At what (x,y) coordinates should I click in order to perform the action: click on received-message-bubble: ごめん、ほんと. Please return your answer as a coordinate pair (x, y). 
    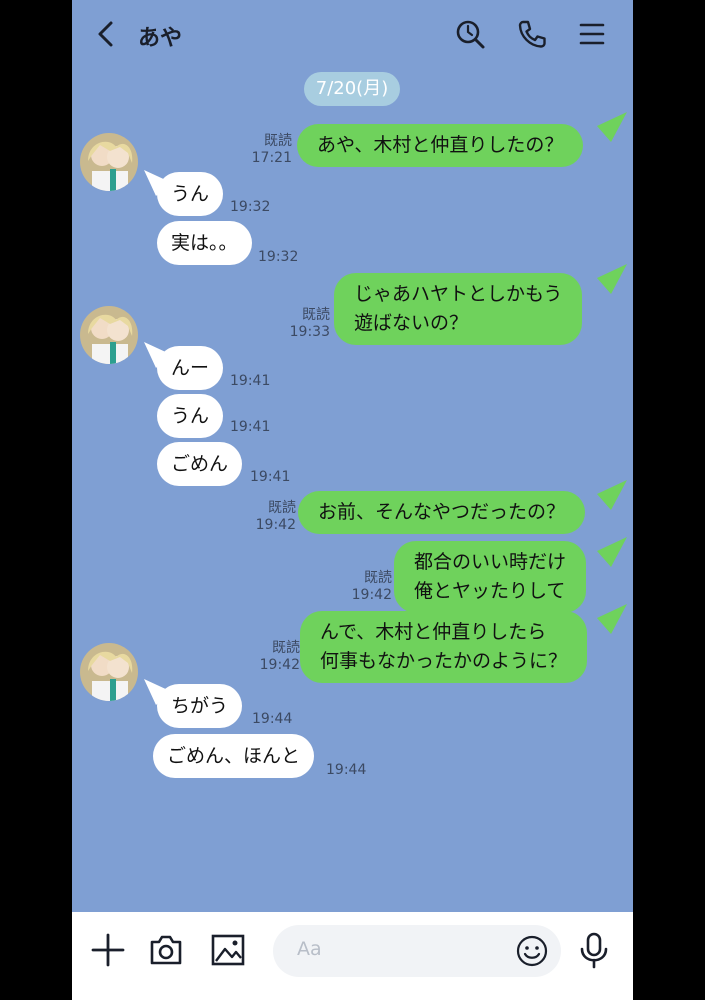
    Looking at the image, I should click on (234, 756).